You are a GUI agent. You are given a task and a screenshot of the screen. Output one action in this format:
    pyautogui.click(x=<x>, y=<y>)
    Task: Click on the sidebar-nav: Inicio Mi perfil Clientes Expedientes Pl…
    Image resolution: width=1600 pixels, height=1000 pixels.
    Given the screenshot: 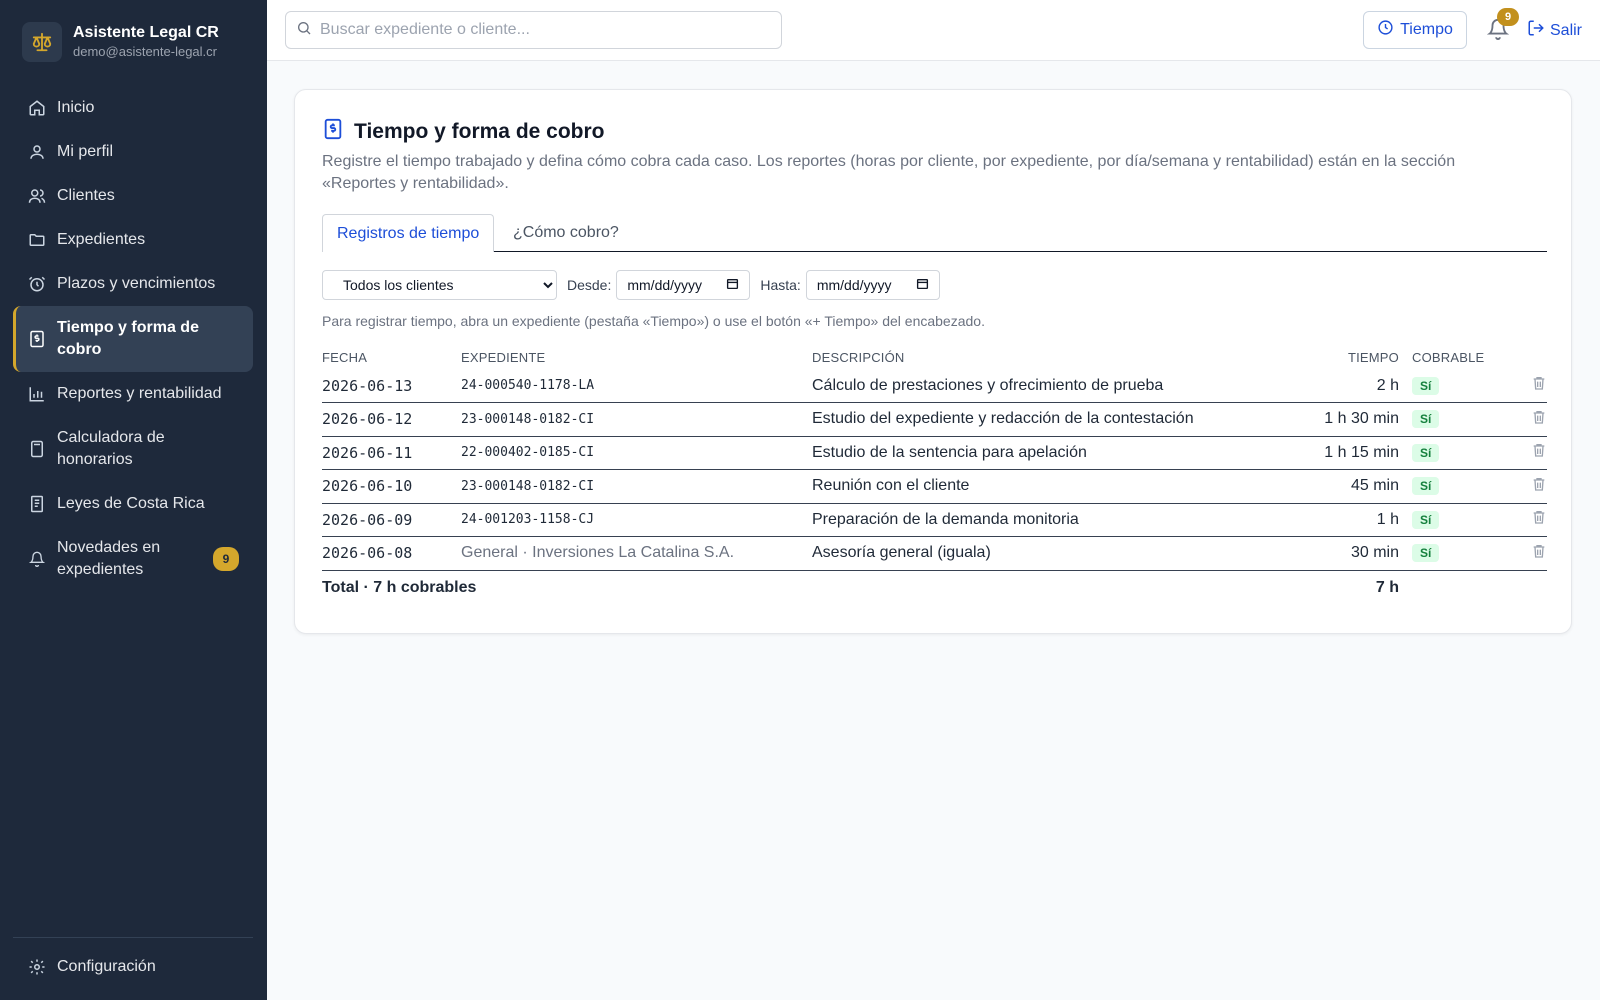 What is the action you would take?
    pyautogui.click(x=133, y=339)
    